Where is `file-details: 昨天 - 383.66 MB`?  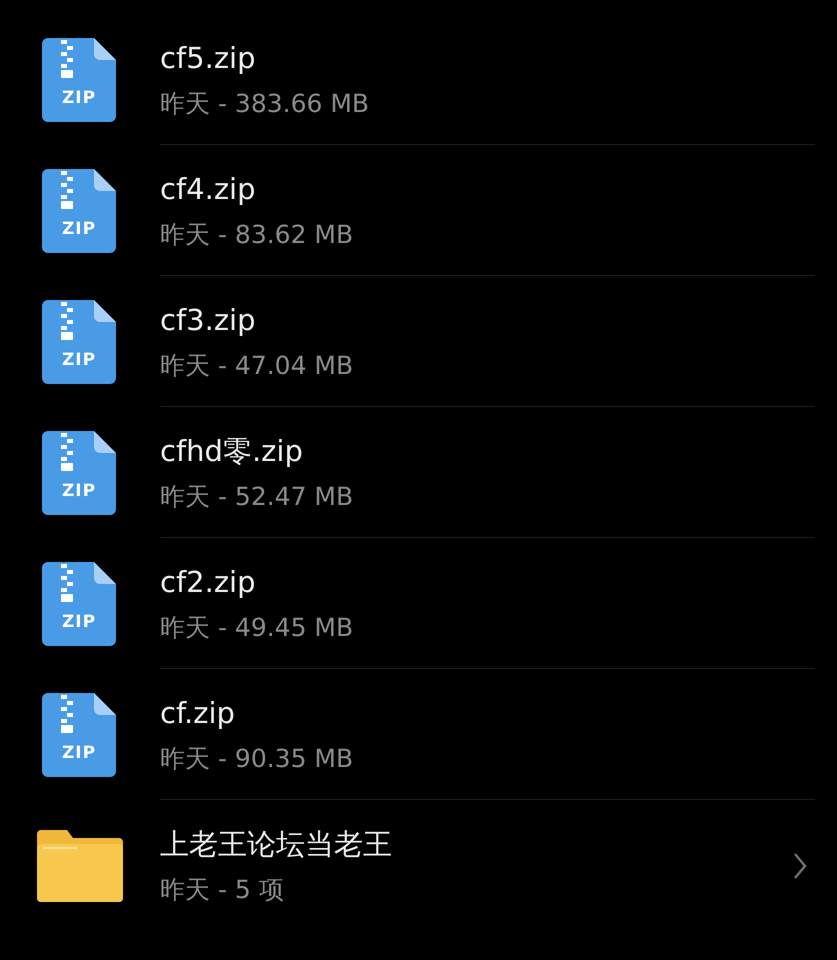
file-details: 昨天 - 383.66 MB is located at coordinates (265, 104).